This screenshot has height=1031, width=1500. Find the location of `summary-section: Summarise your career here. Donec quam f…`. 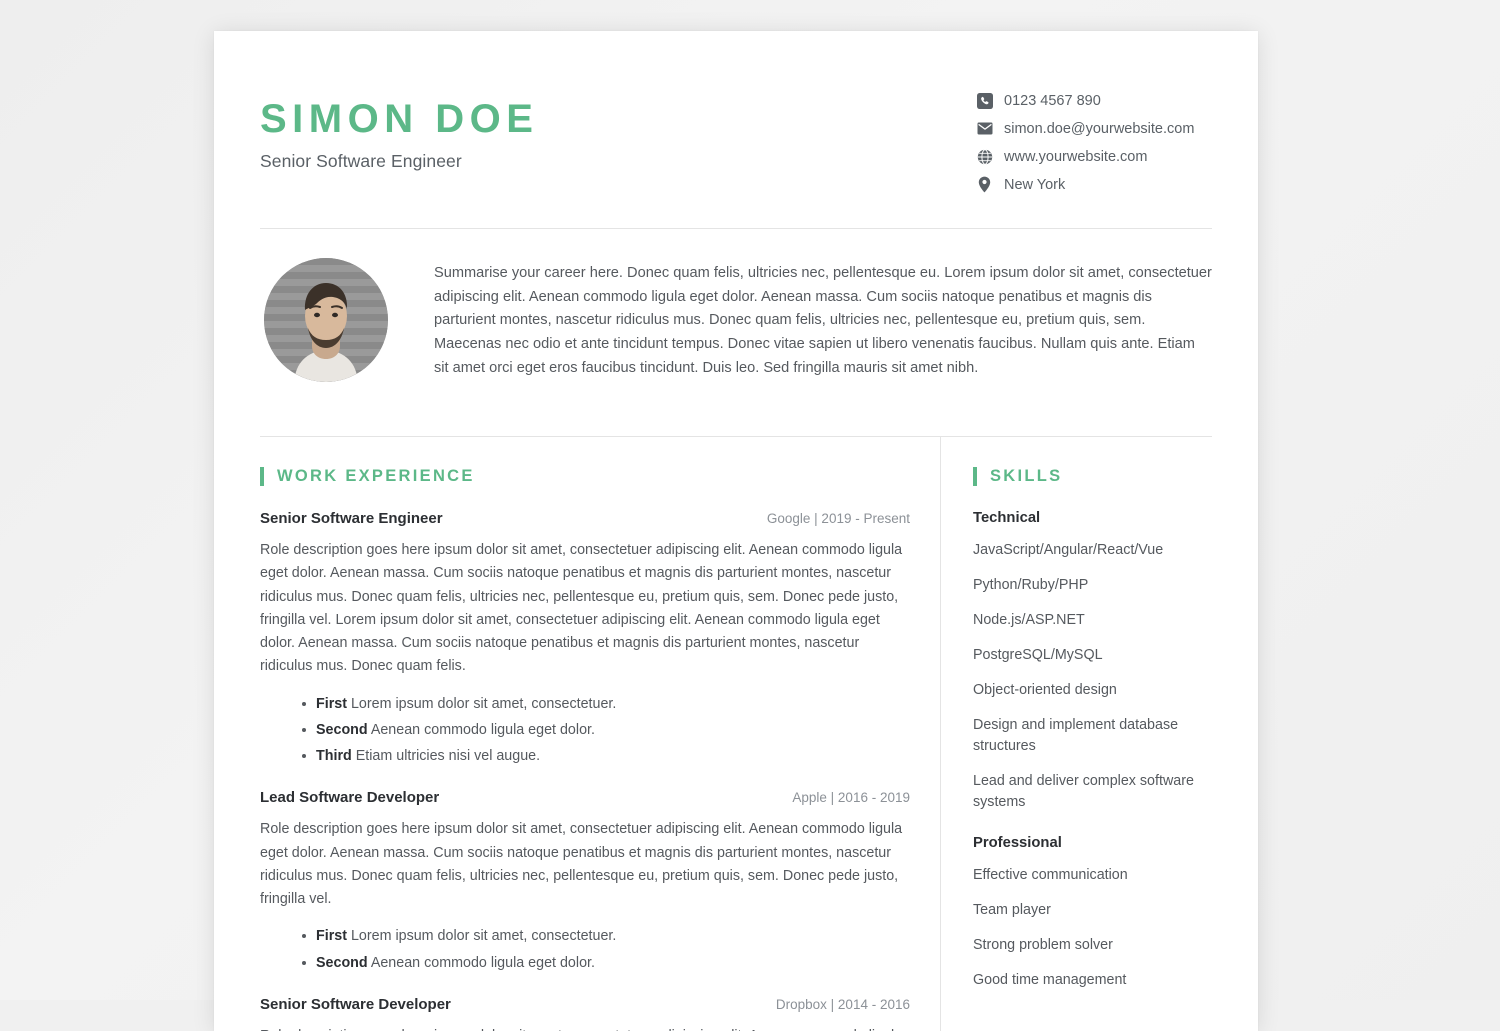

summary-section: Summarise your career here. Donec quam f… is located at coordinates (736, 320).